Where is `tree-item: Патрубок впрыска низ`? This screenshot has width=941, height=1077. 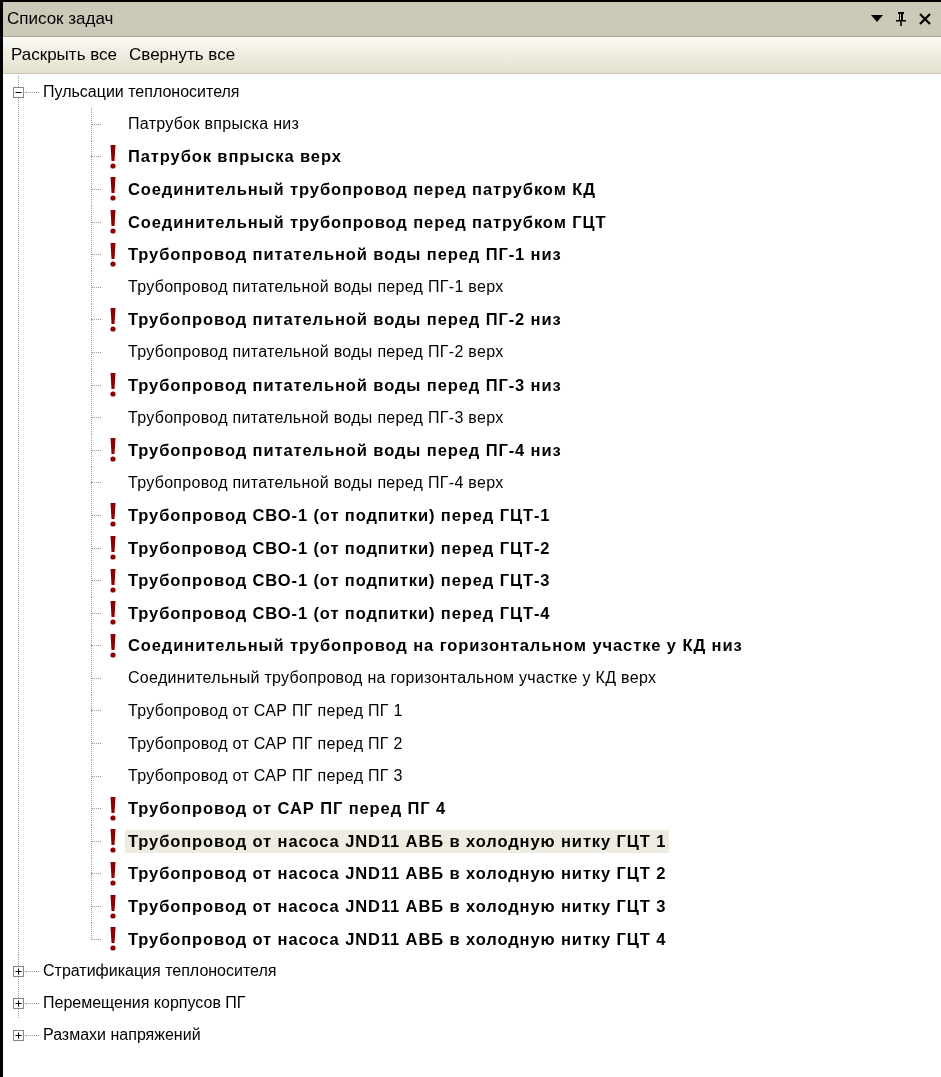 tree-item: Патрубок впрыска низ is located at coordinates (214, 124).